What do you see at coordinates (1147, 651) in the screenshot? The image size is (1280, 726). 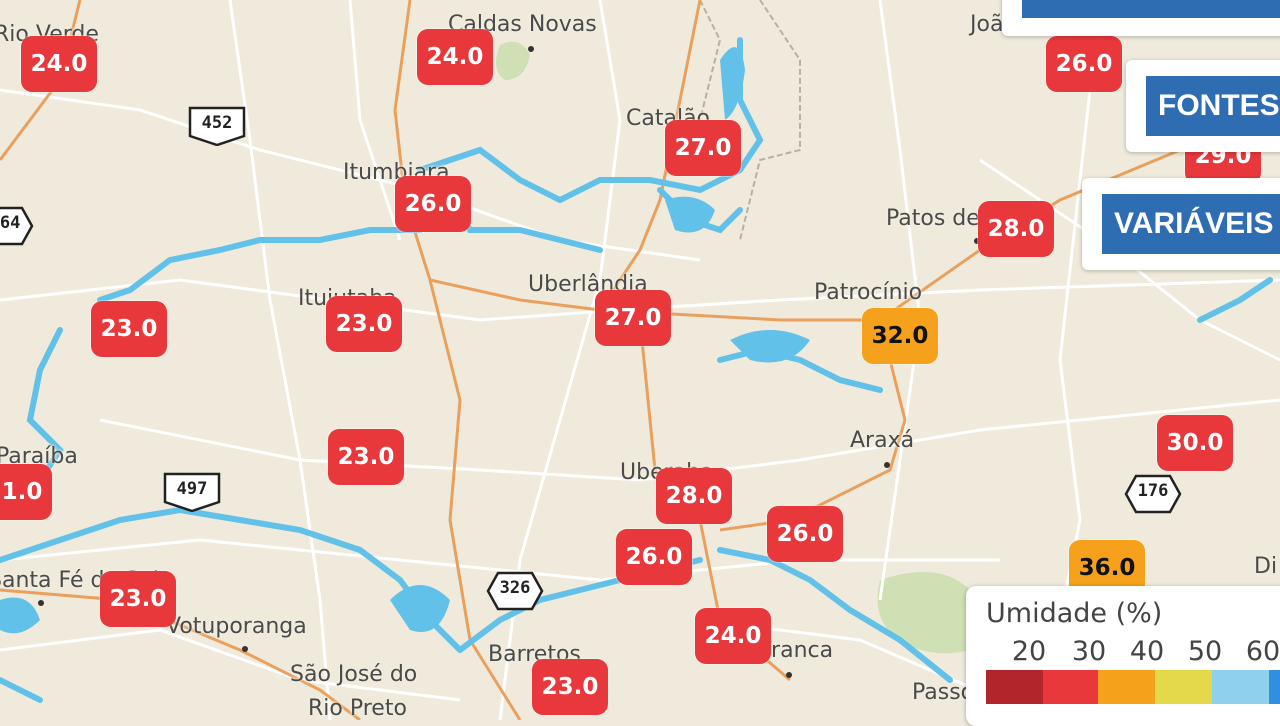 I see `legend-tick: 40` at bounding box center [1147, 651].